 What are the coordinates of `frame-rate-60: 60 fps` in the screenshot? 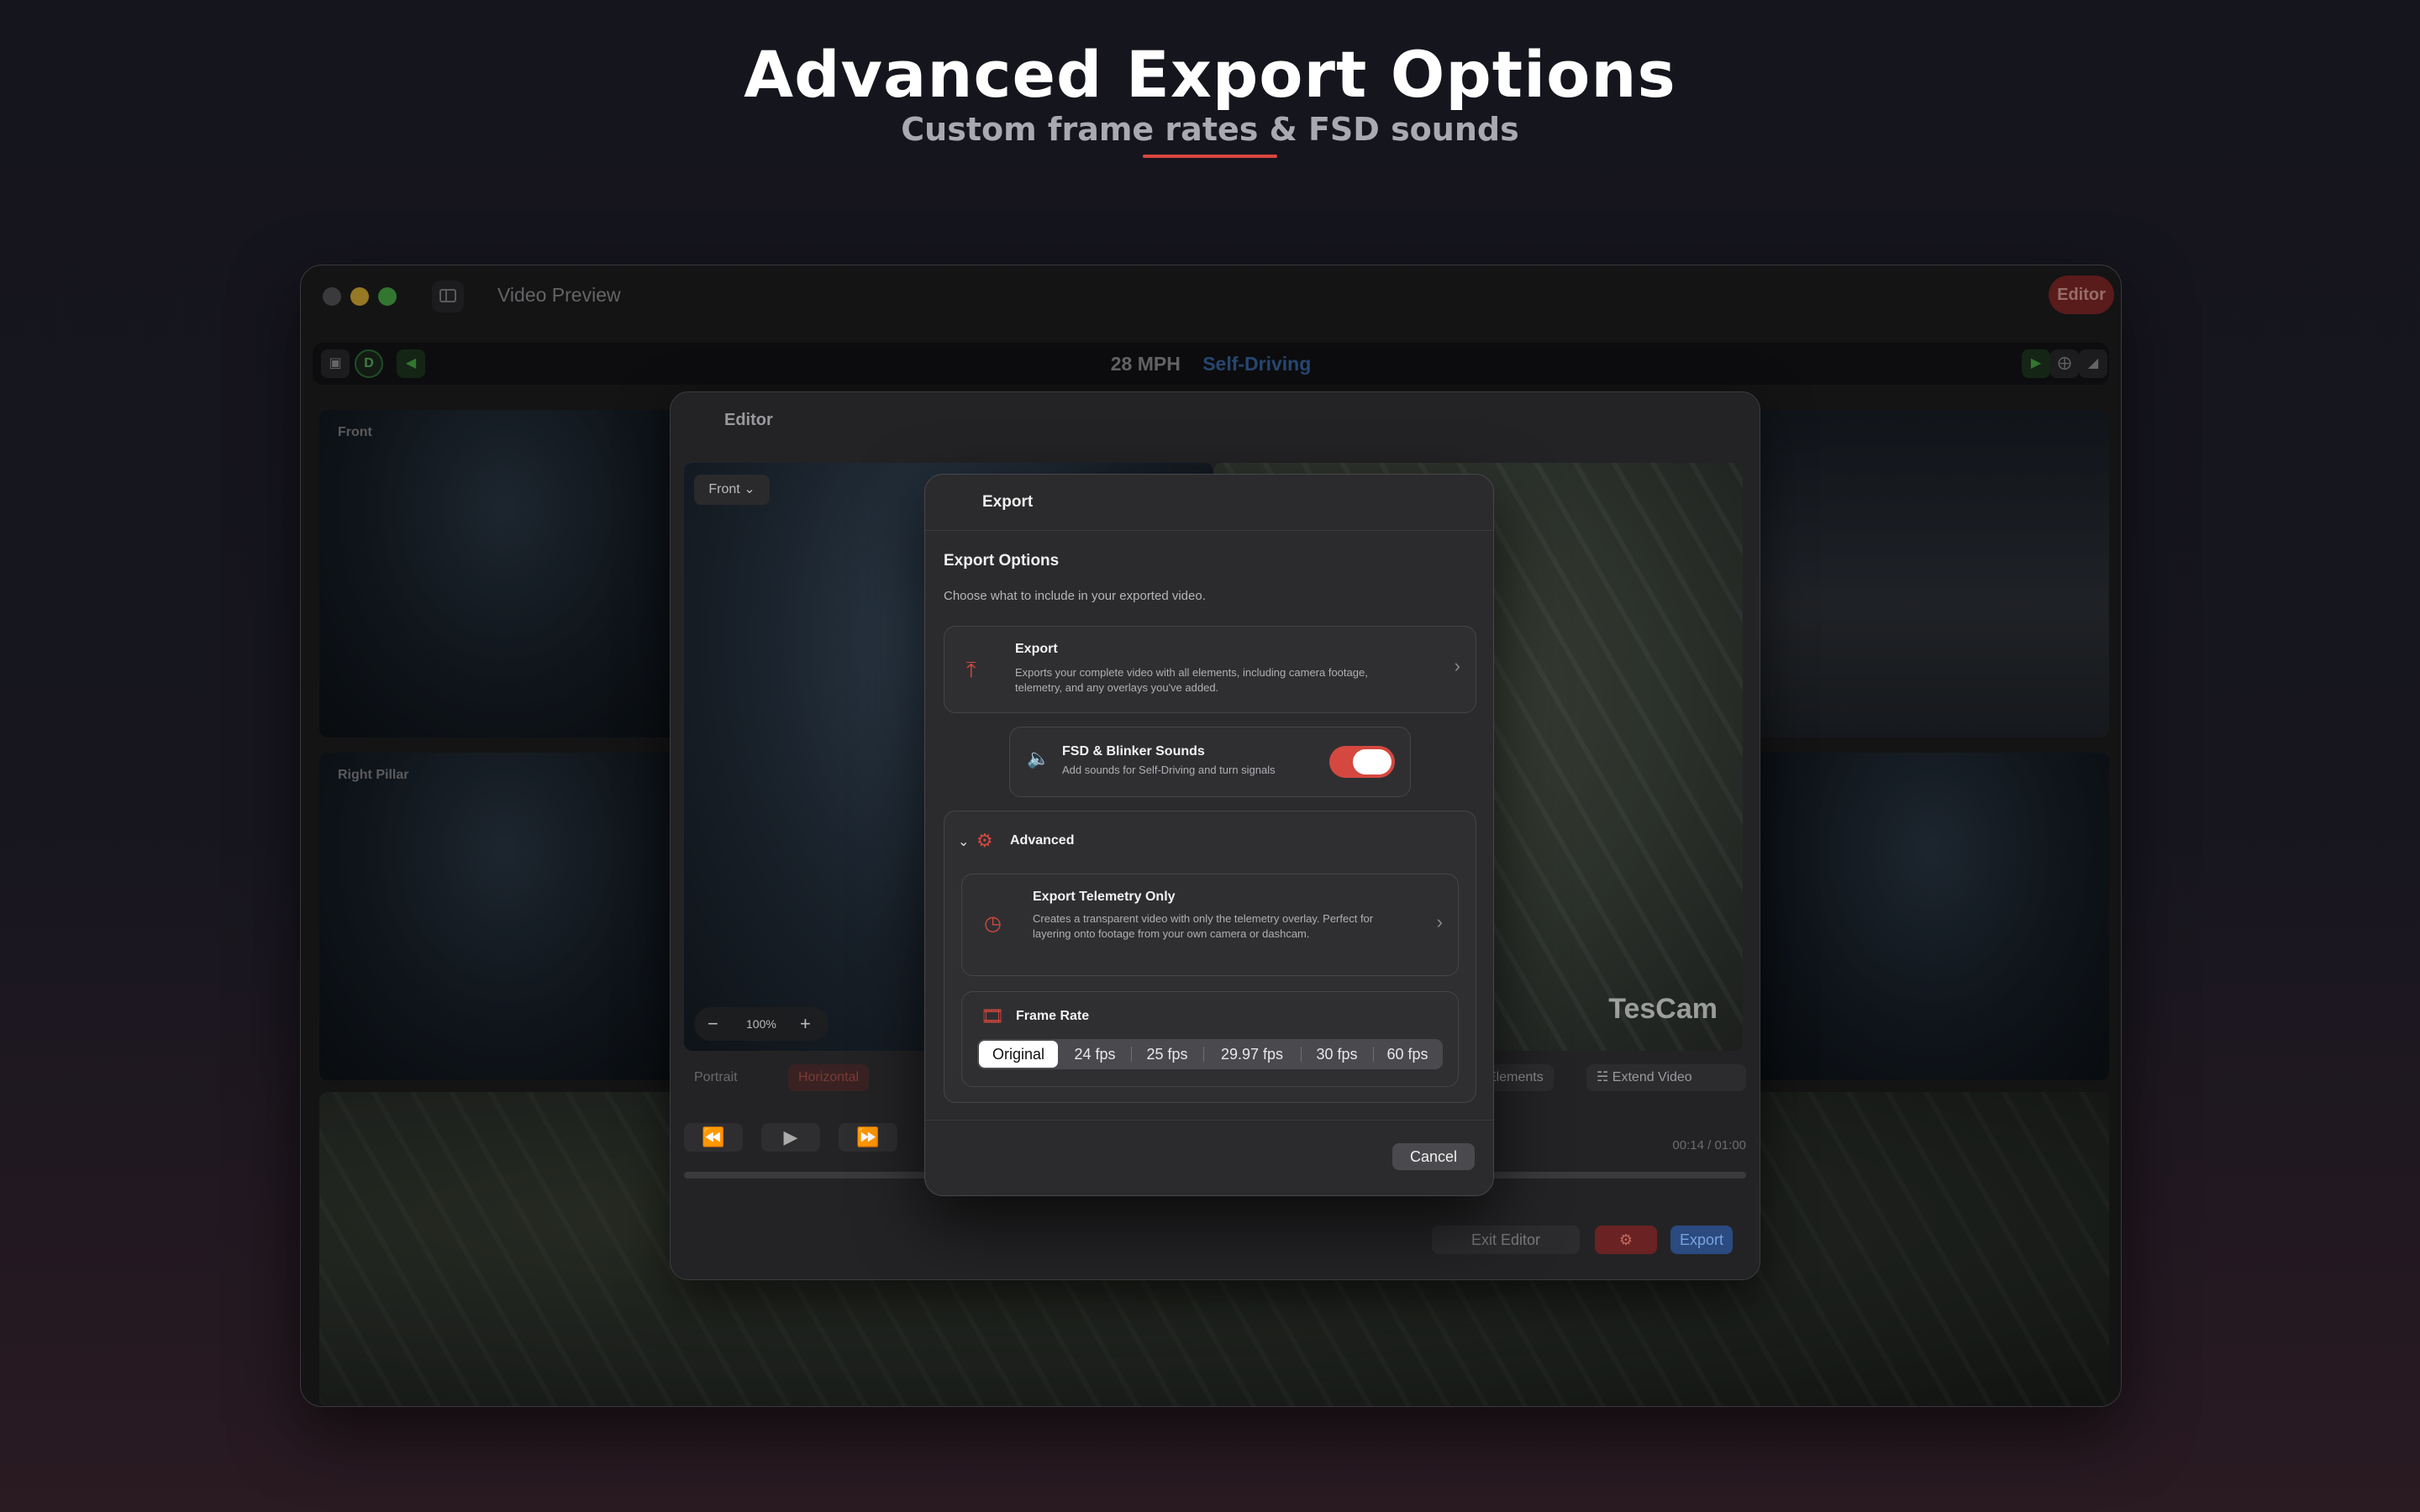 It's located at (1407, 1054).